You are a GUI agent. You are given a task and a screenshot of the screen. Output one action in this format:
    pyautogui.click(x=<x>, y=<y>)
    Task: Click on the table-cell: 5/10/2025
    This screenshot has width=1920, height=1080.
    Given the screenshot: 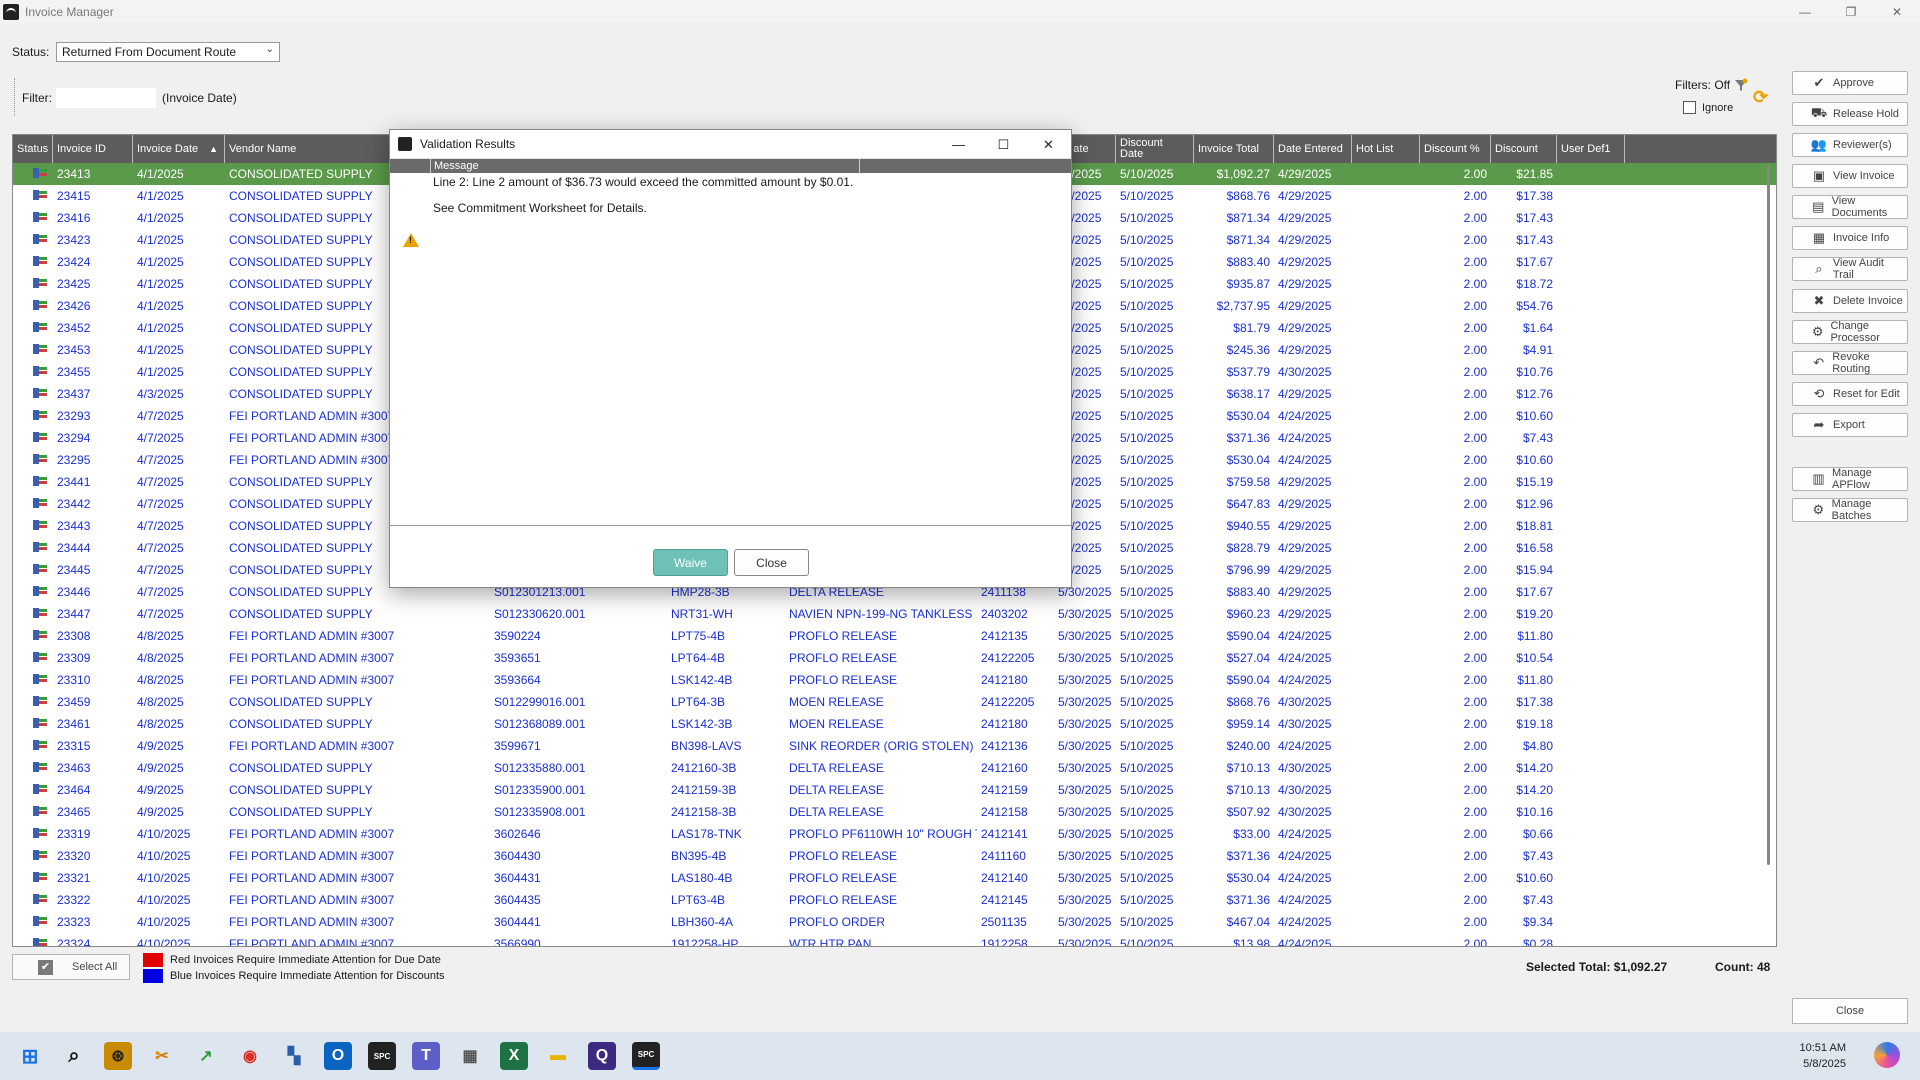 What is the action you would take?
    pyautogui.click(x=1147, y=702)
    